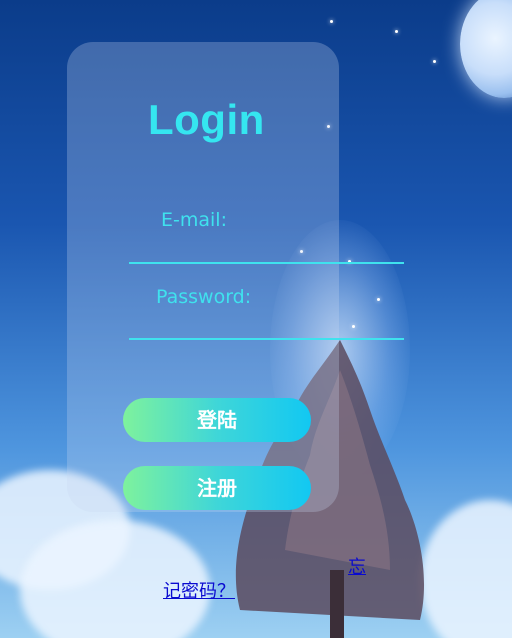 This screenshot has height=638, width=512. I want to click on forgot-password-link: 记密码？, so click(199, 590).